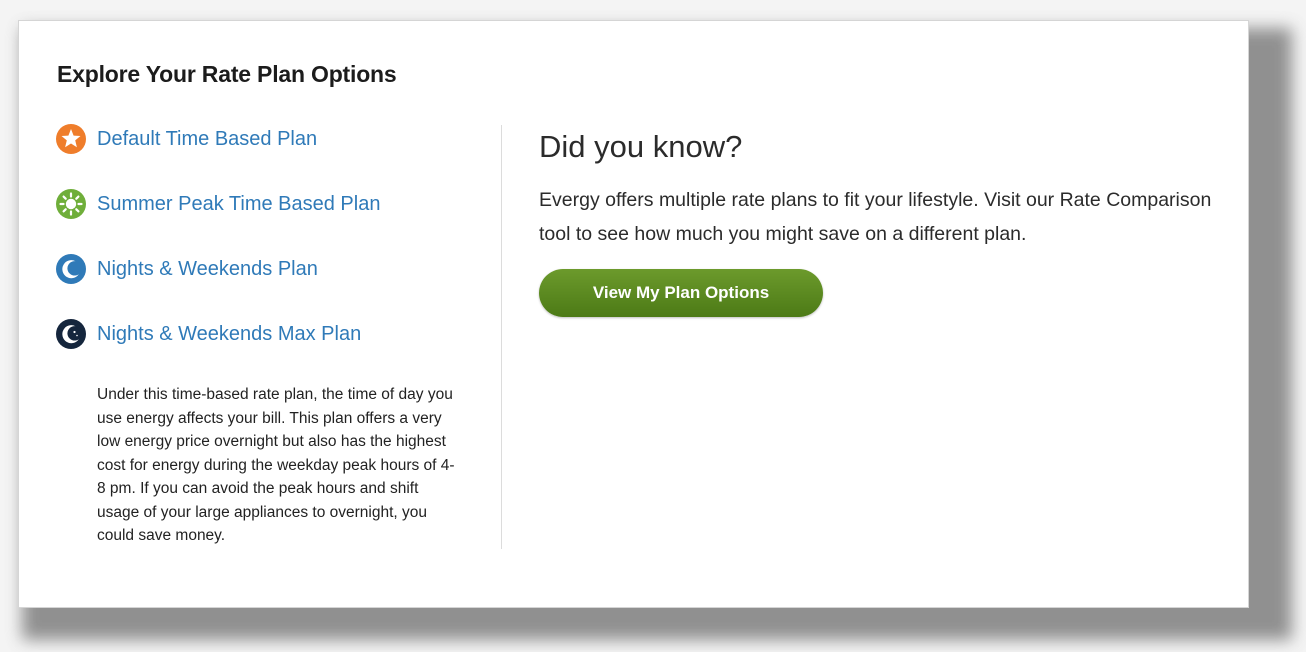 The image size is (1306, 652). I want to click on plan-label: Summer Peak Time Based Plan, so click(239, 203).